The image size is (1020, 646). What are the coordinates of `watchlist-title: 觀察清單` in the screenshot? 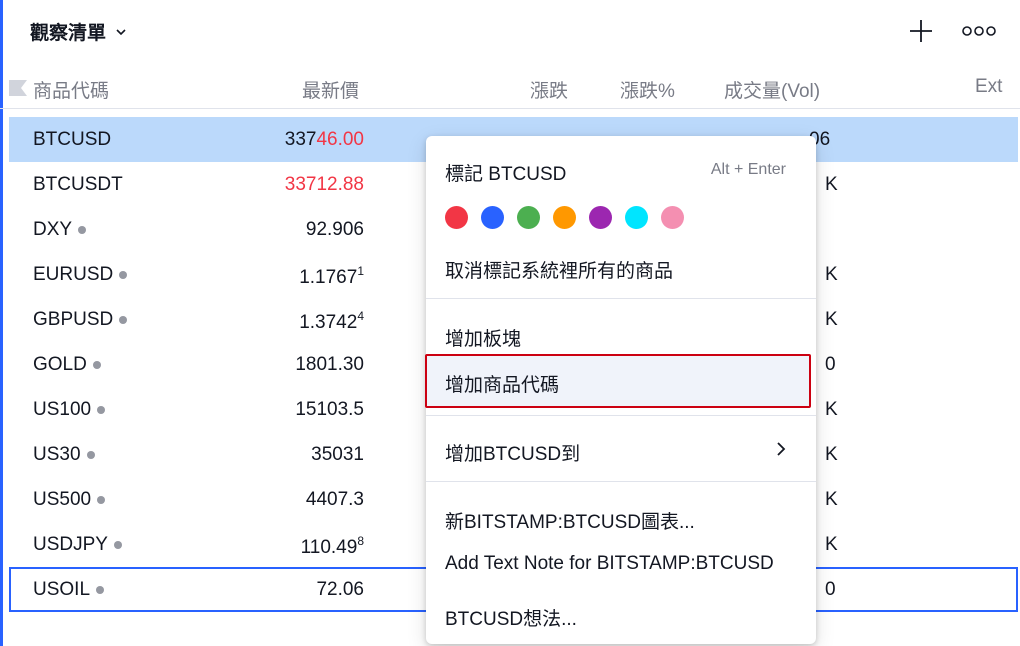 It's located at (68, 33).